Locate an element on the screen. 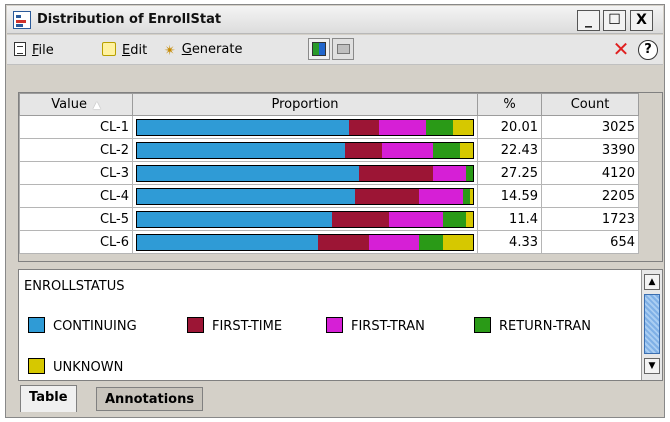  scroll-down-icon: ▼ is located at coordinates (652, 366).